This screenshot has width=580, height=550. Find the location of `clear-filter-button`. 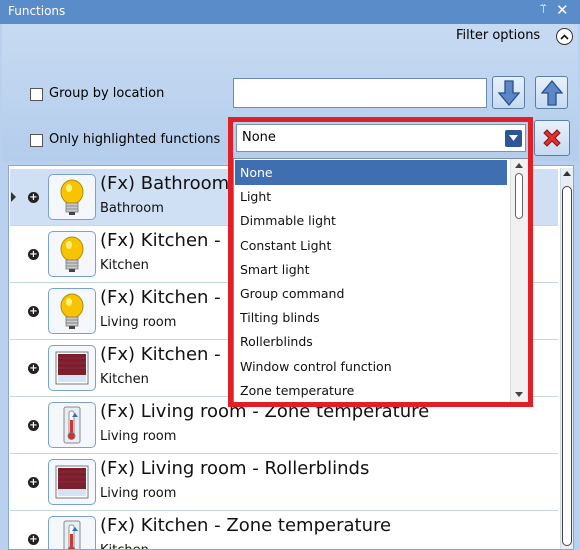

clear-filter-button is located at coordinates (552, 138).